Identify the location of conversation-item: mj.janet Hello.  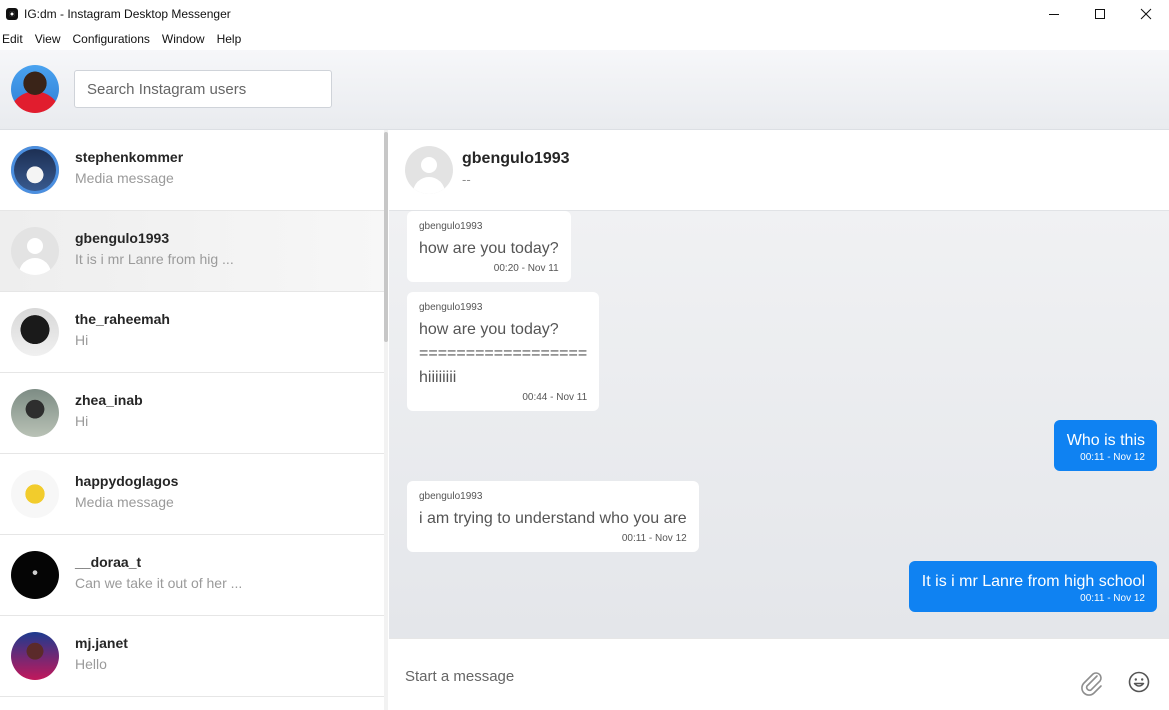
(192, 656).